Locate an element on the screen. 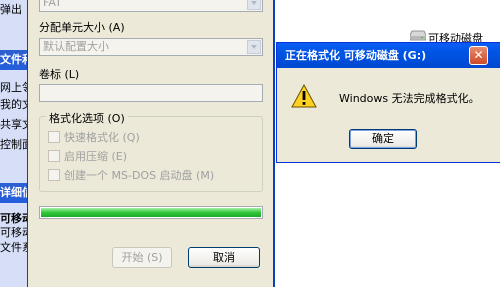 Image resolution: width=500 pixels, height=287 pixels. enable-compression-label: 启用压缩 (E) is located at coordinates (96, 156).